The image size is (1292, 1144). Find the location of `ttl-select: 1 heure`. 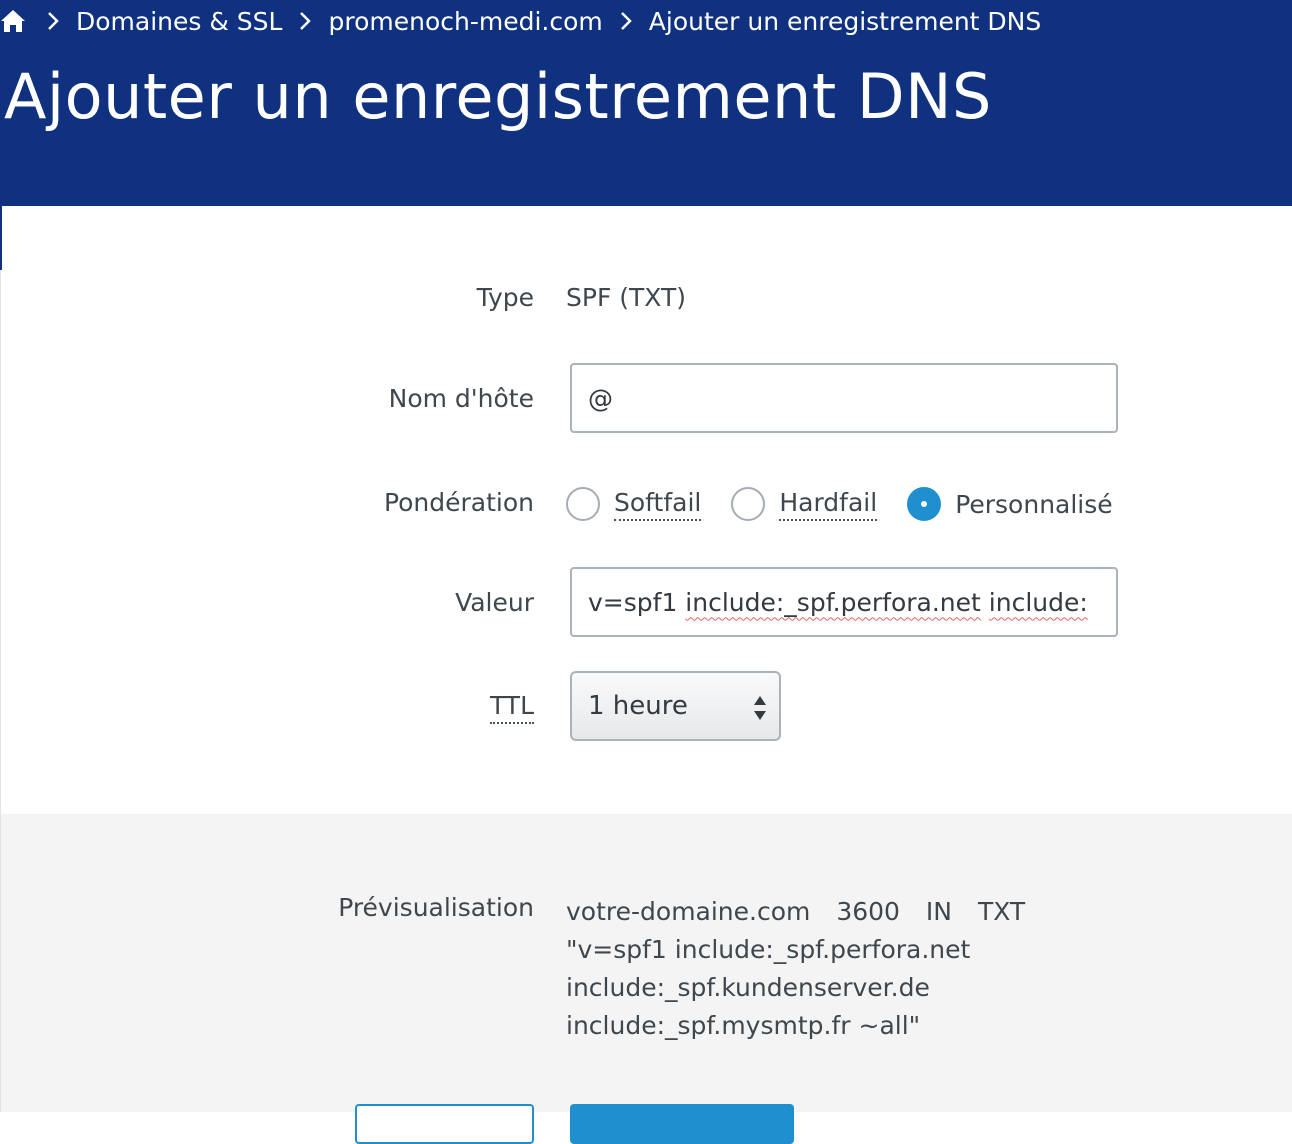

ttl-select: 1 heure is located at coordinates (675, 706).